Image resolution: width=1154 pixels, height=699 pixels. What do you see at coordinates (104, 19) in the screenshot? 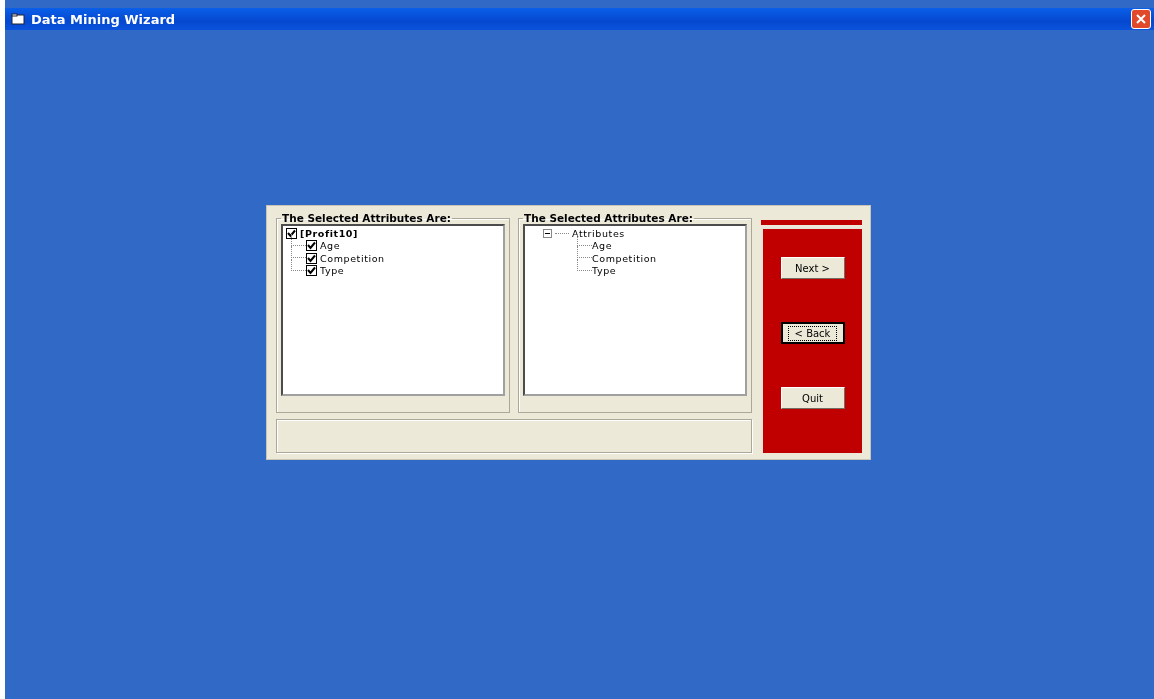
I see `window-title: Data Mining Wizard` at bounding box center [104, 19].